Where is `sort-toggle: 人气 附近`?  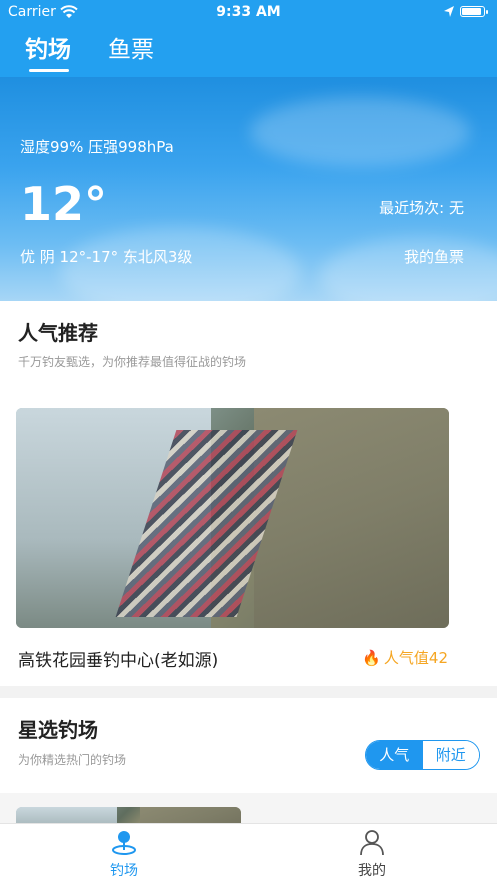 sort-toggle: 人气 附近 is located at coordinates (422, 755).